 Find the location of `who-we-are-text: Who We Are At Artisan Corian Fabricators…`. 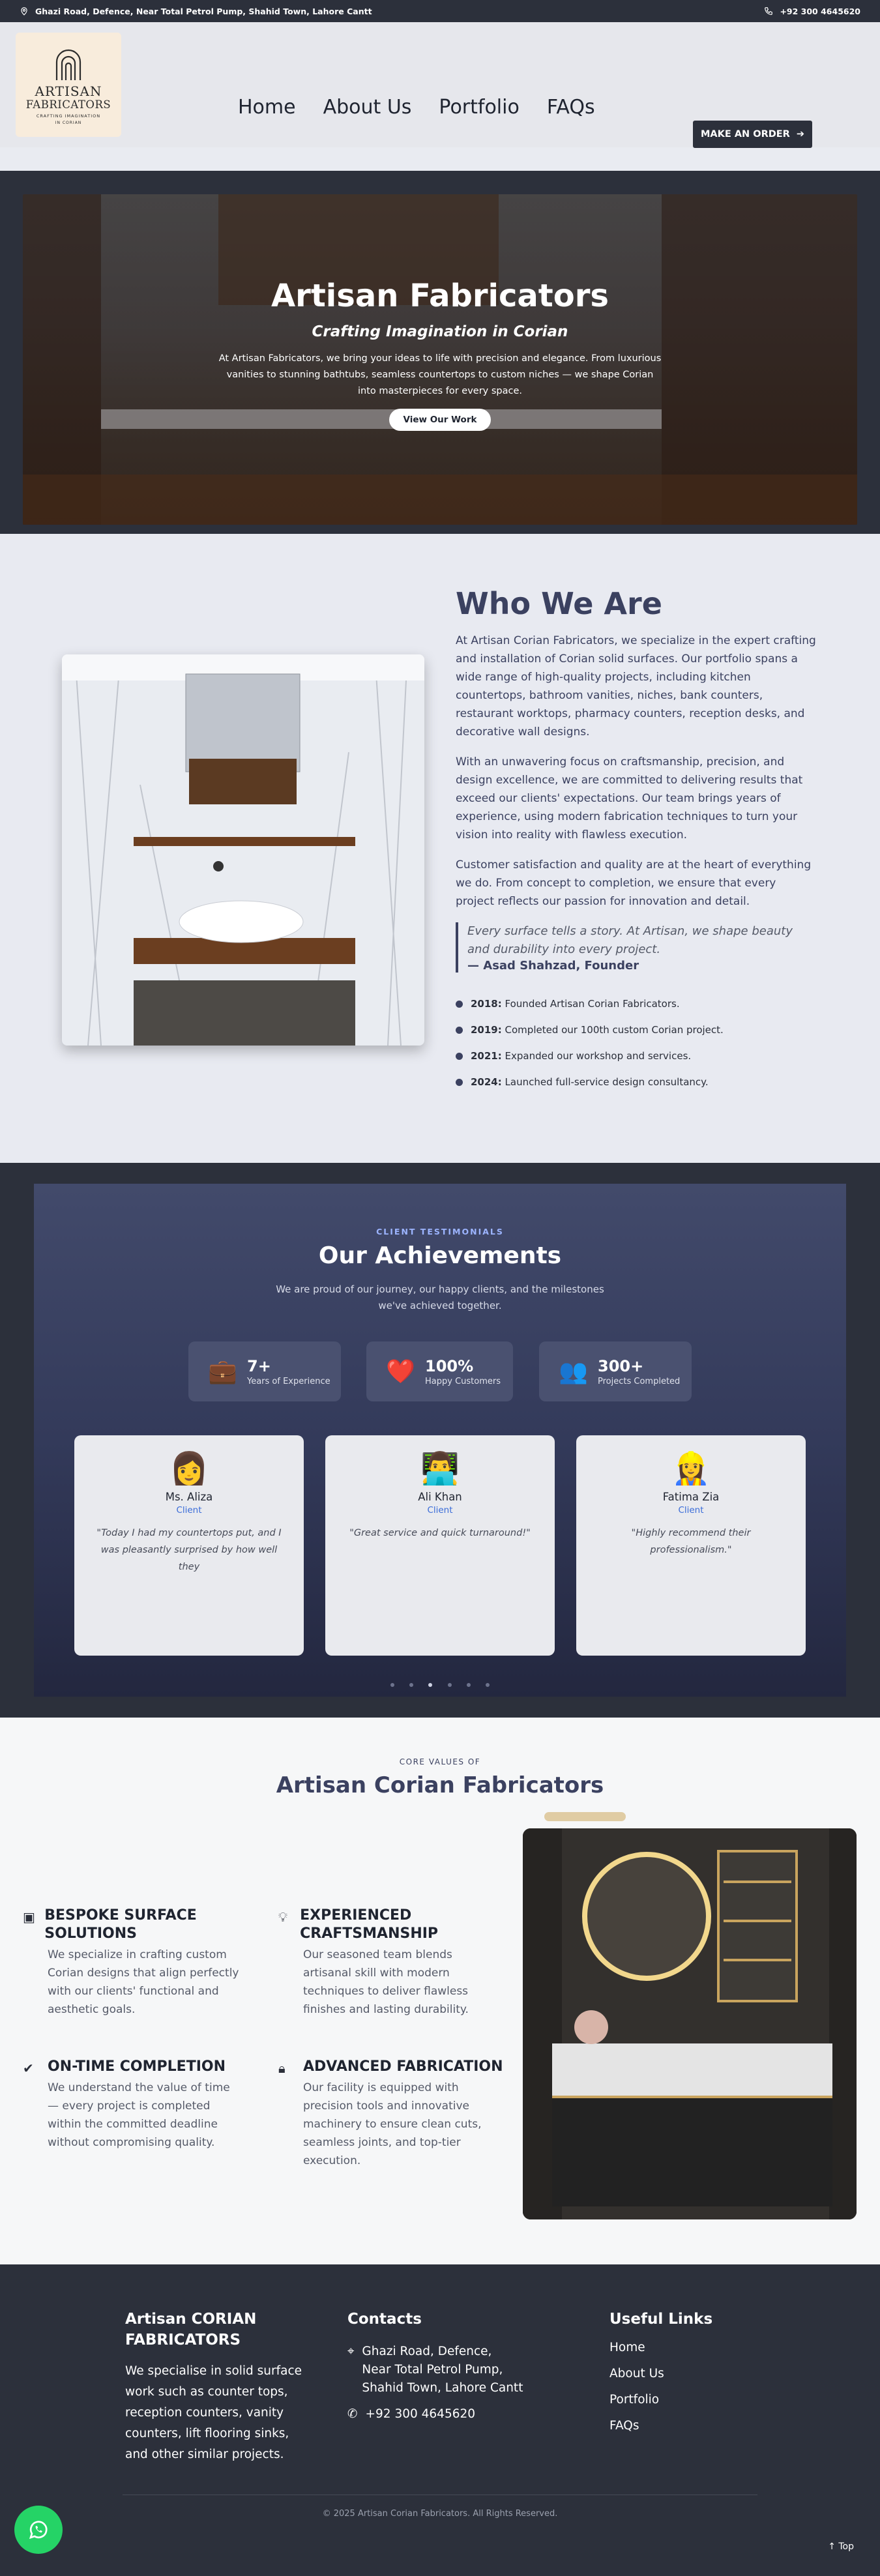

who-we-are-text: Who We Are At Artisan Corian Fabricators… is located at coordinates (637, 841).